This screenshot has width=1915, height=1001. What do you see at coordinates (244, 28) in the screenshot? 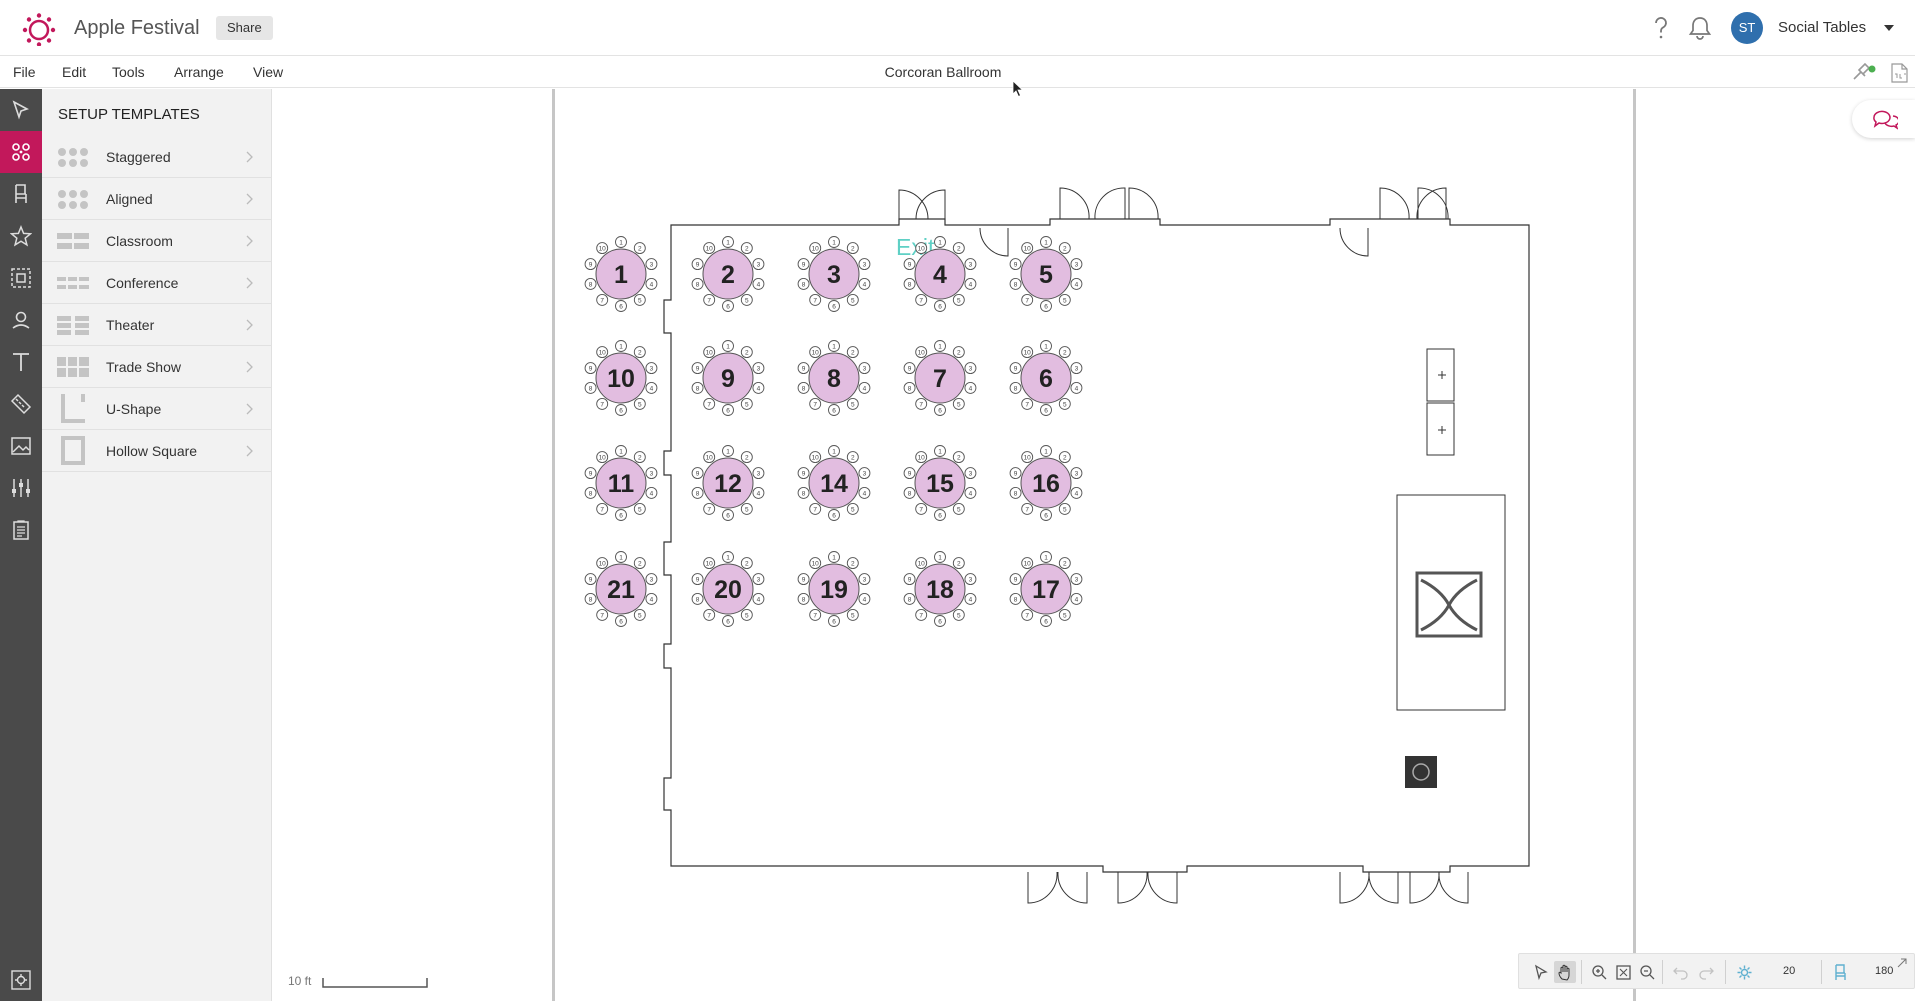
I see `share-button: Share` at bounding box center [244, 28].